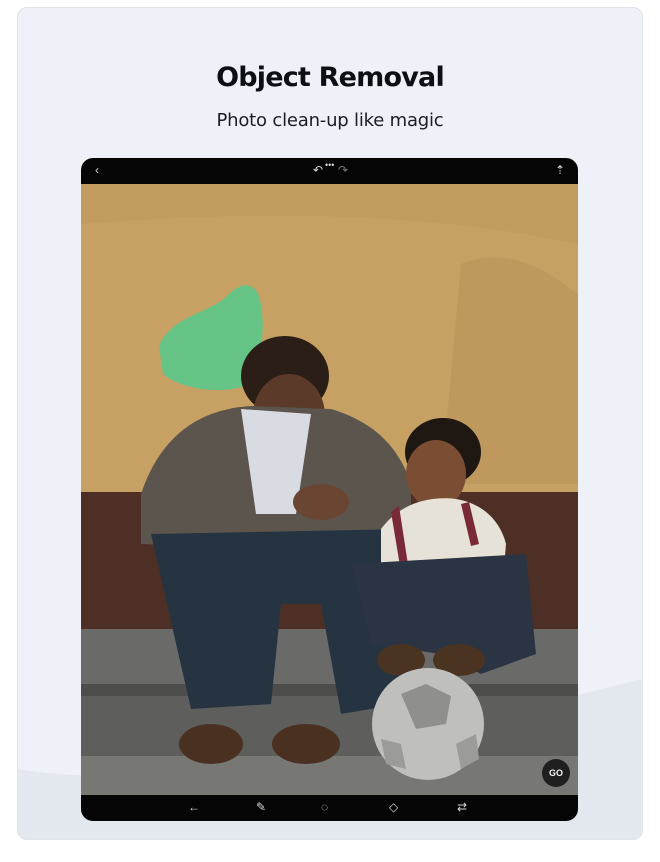 This screenshot has height=862, width=660. I want to click on redo-icon: ↷, so click(343, 170).